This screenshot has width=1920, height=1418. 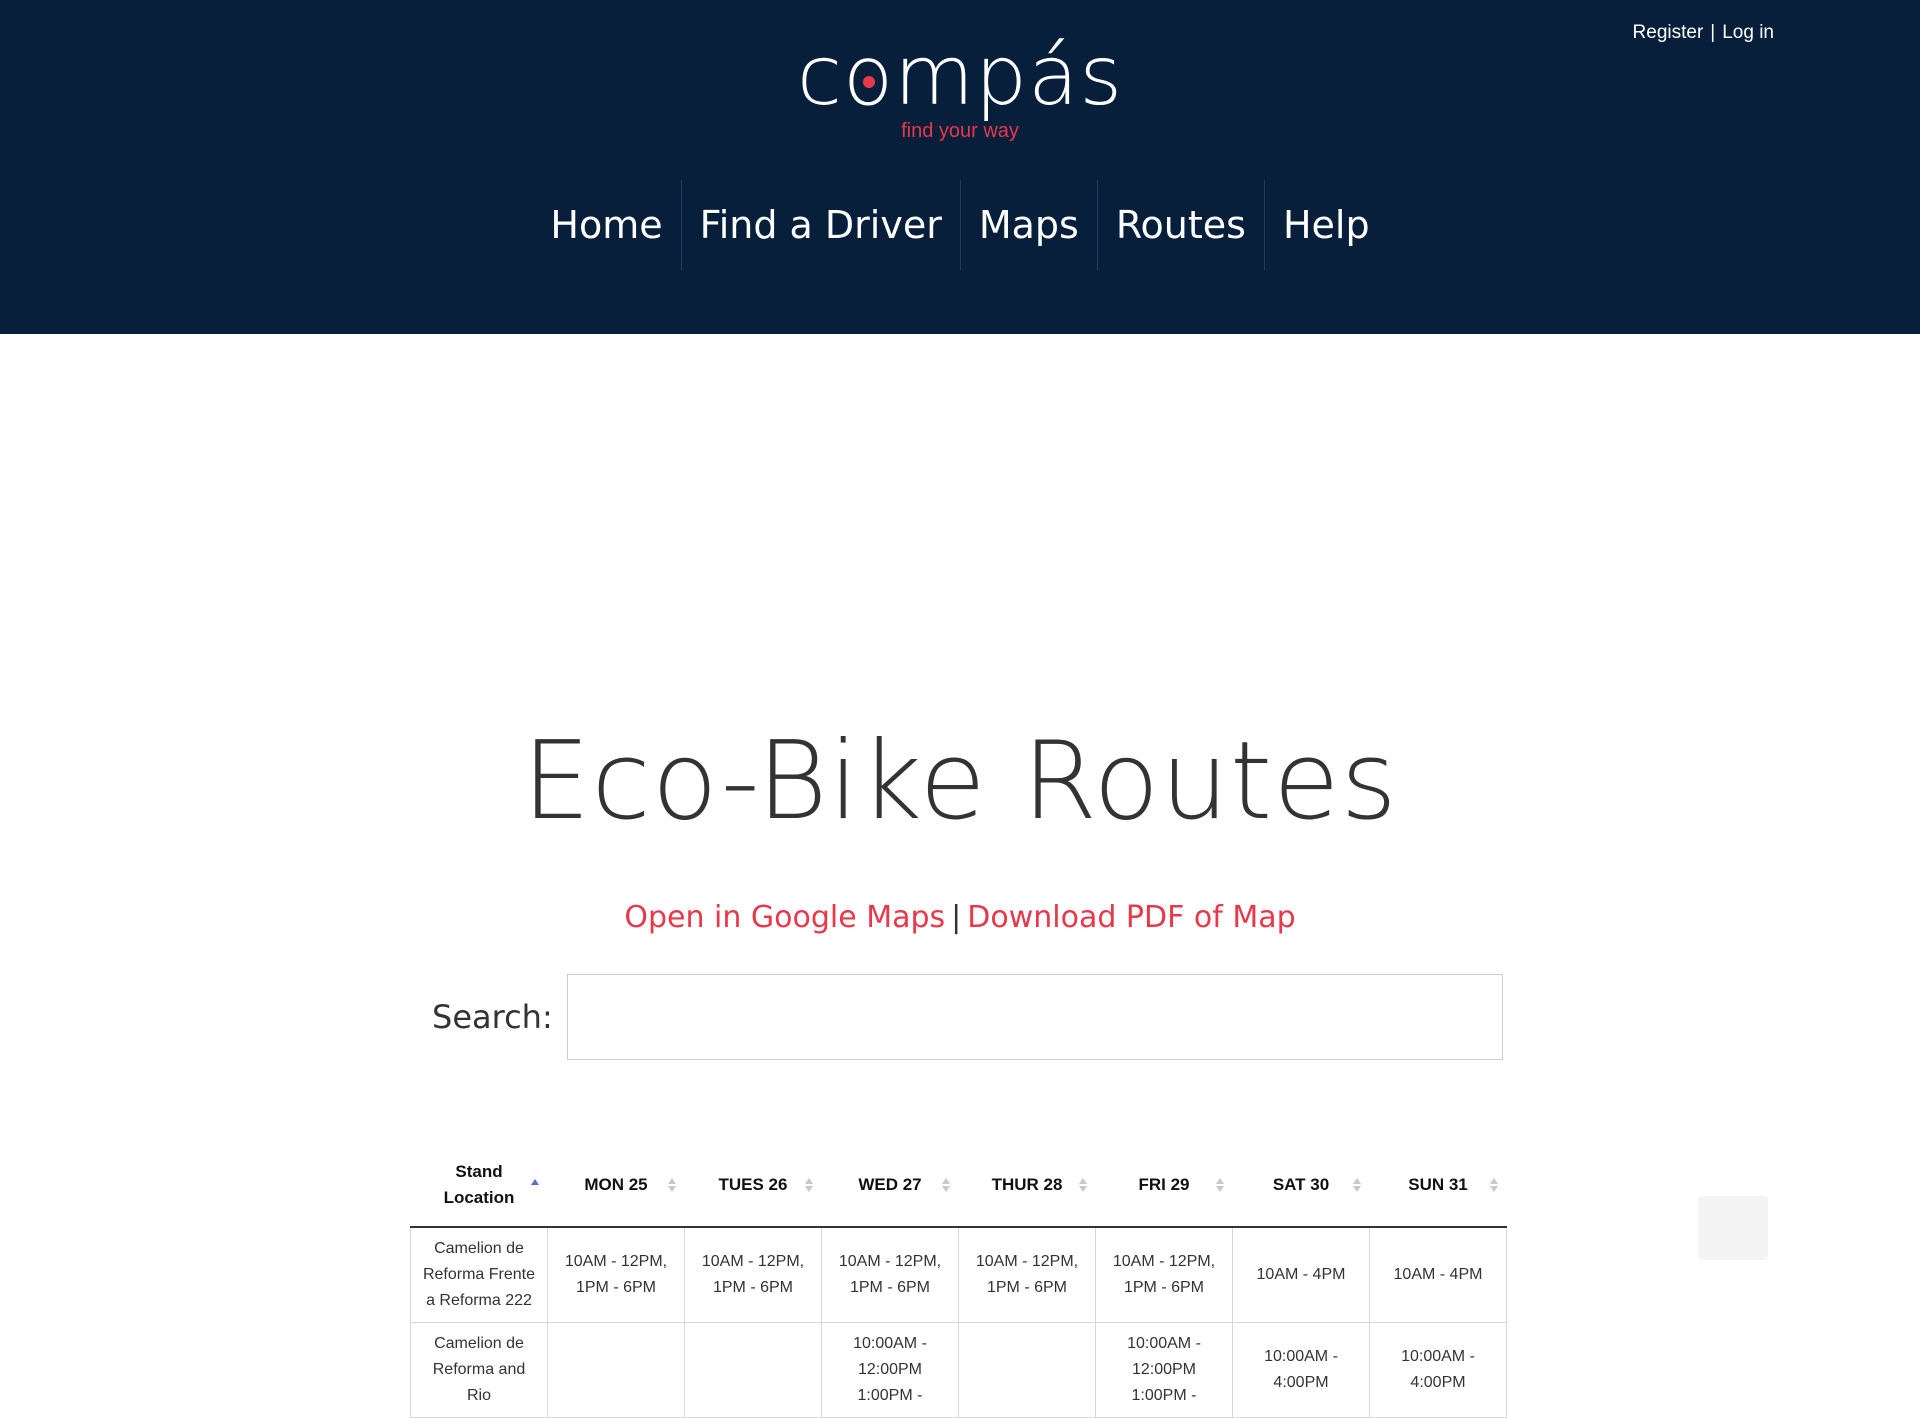 I want to click on table-cell-location: Camelion de Reforma and Rio, so click(x=479, y=1370).